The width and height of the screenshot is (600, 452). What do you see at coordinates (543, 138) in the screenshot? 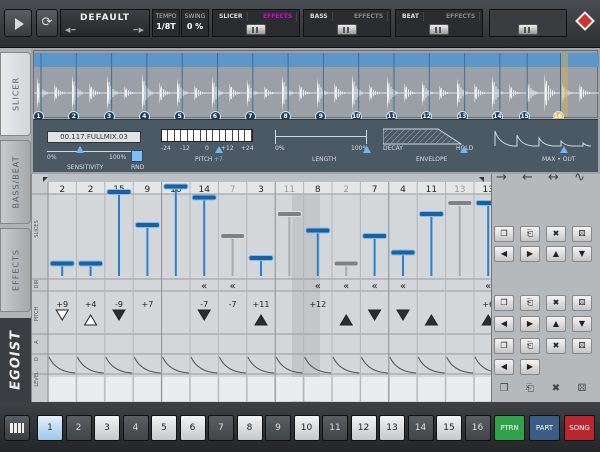
I see `max-out-graph` at bounding box center [543, 138].